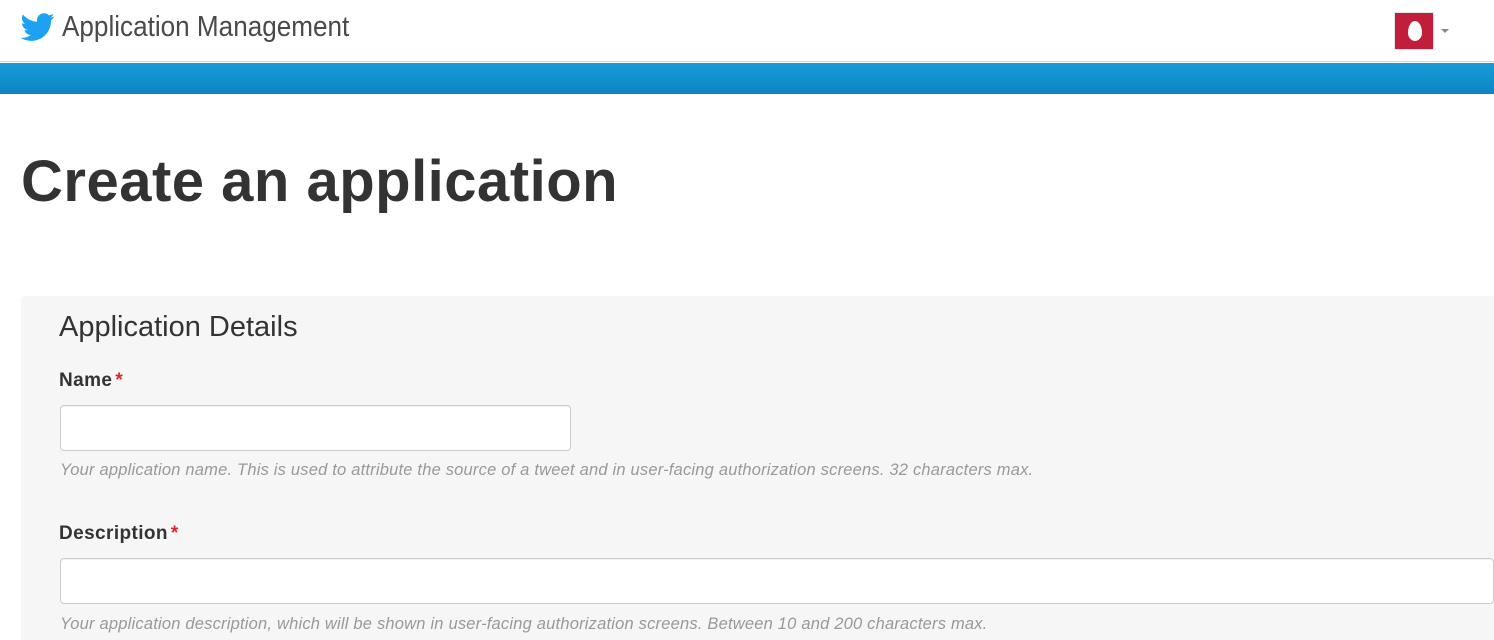 Image resolution: width=1494 pixels, height=640 pixels. I want to click on default-egg-avatar-icon, so click(1414, 31).